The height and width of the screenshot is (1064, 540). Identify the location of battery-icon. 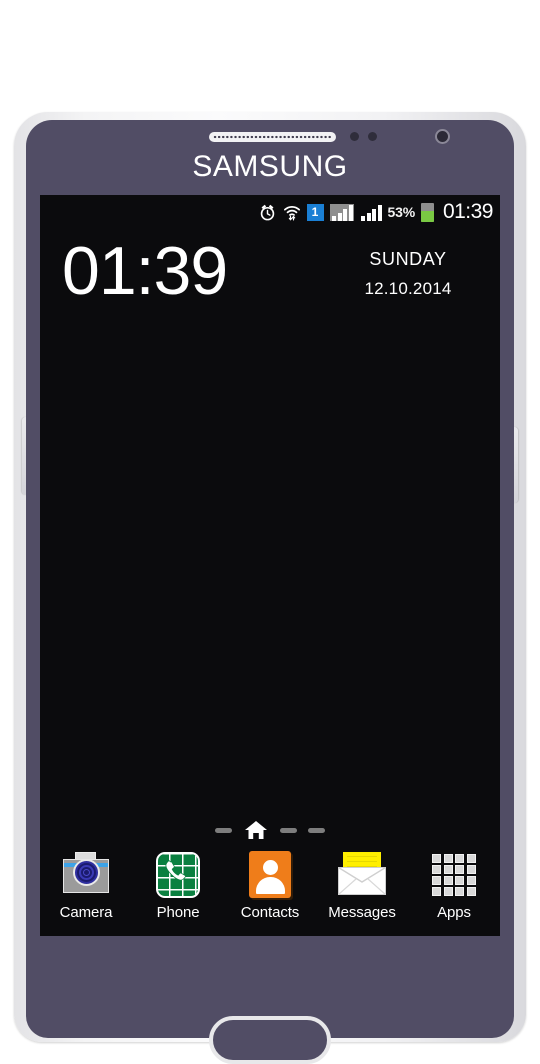
(427, 212).